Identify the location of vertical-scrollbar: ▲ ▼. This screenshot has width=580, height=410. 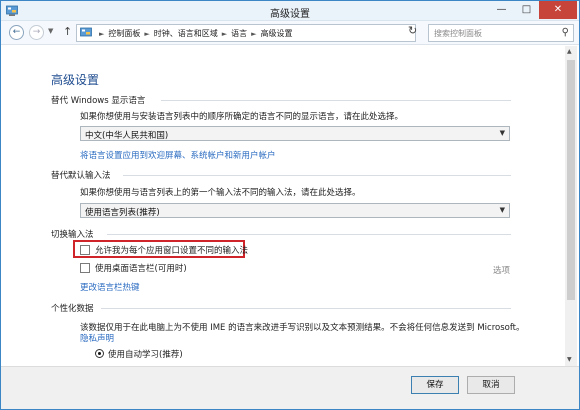
(571, 206).